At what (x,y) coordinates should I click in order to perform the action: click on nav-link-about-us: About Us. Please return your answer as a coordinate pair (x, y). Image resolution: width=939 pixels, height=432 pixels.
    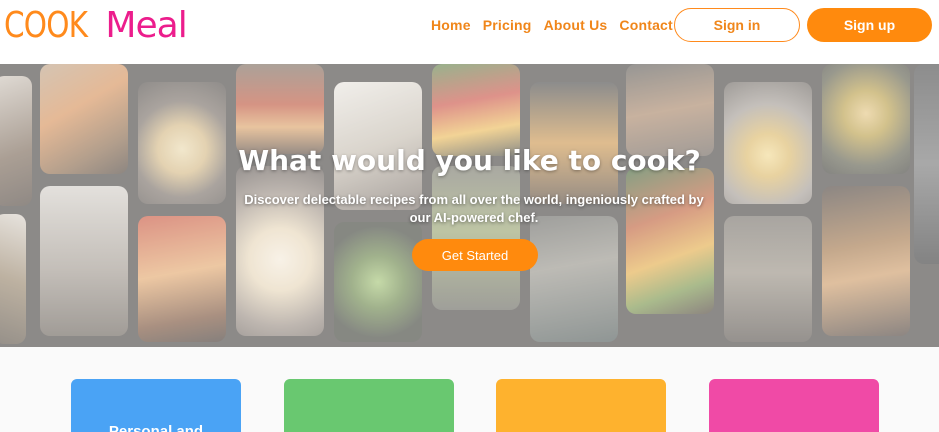
    Looking at the image, I should click on (576, 25).